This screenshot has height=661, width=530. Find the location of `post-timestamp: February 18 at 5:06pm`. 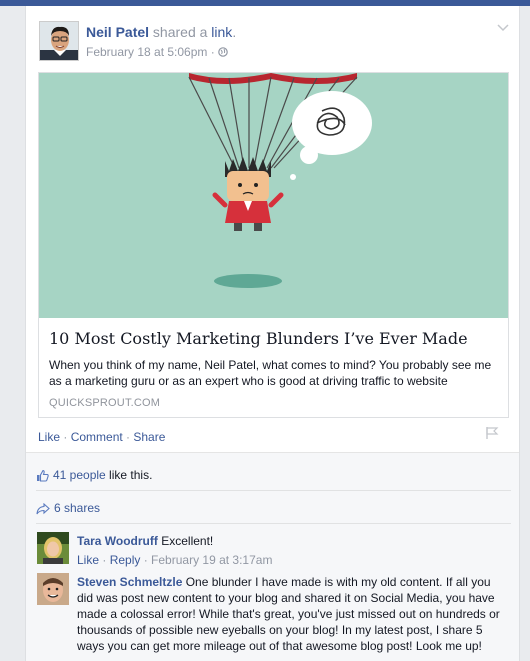

post-timestamp: February 18 at 5:06pm is located at coordinates (146, 52).